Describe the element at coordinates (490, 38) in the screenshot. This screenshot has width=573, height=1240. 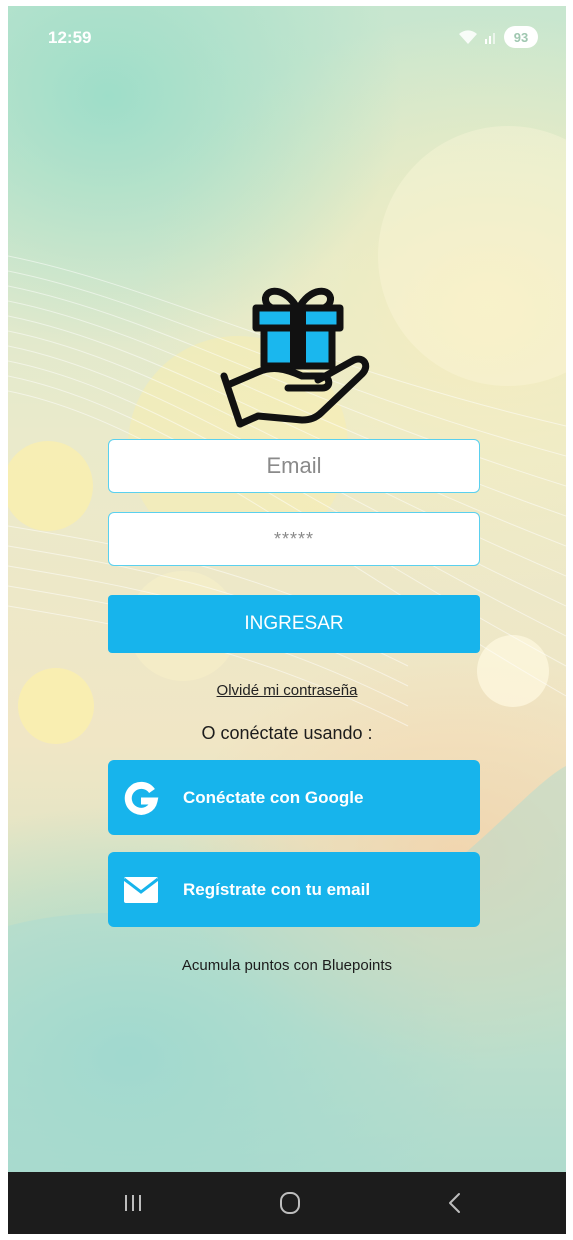
I see `signal-icon` at that location.